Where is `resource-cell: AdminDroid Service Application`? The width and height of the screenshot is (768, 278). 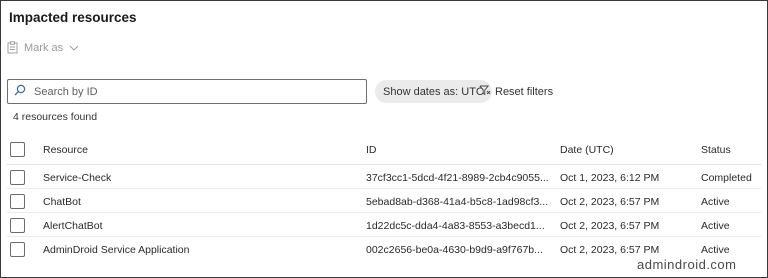 resource-cell: AdminDroid Service Application is located at coordinates (116, 250).